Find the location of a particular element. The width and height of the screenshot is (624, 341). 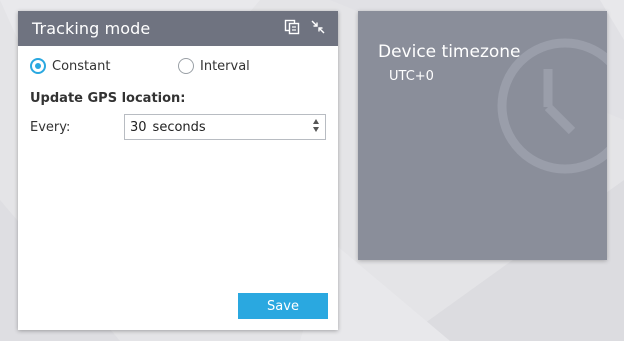

radio-constant: Constant is located at coordinates (70, 66).